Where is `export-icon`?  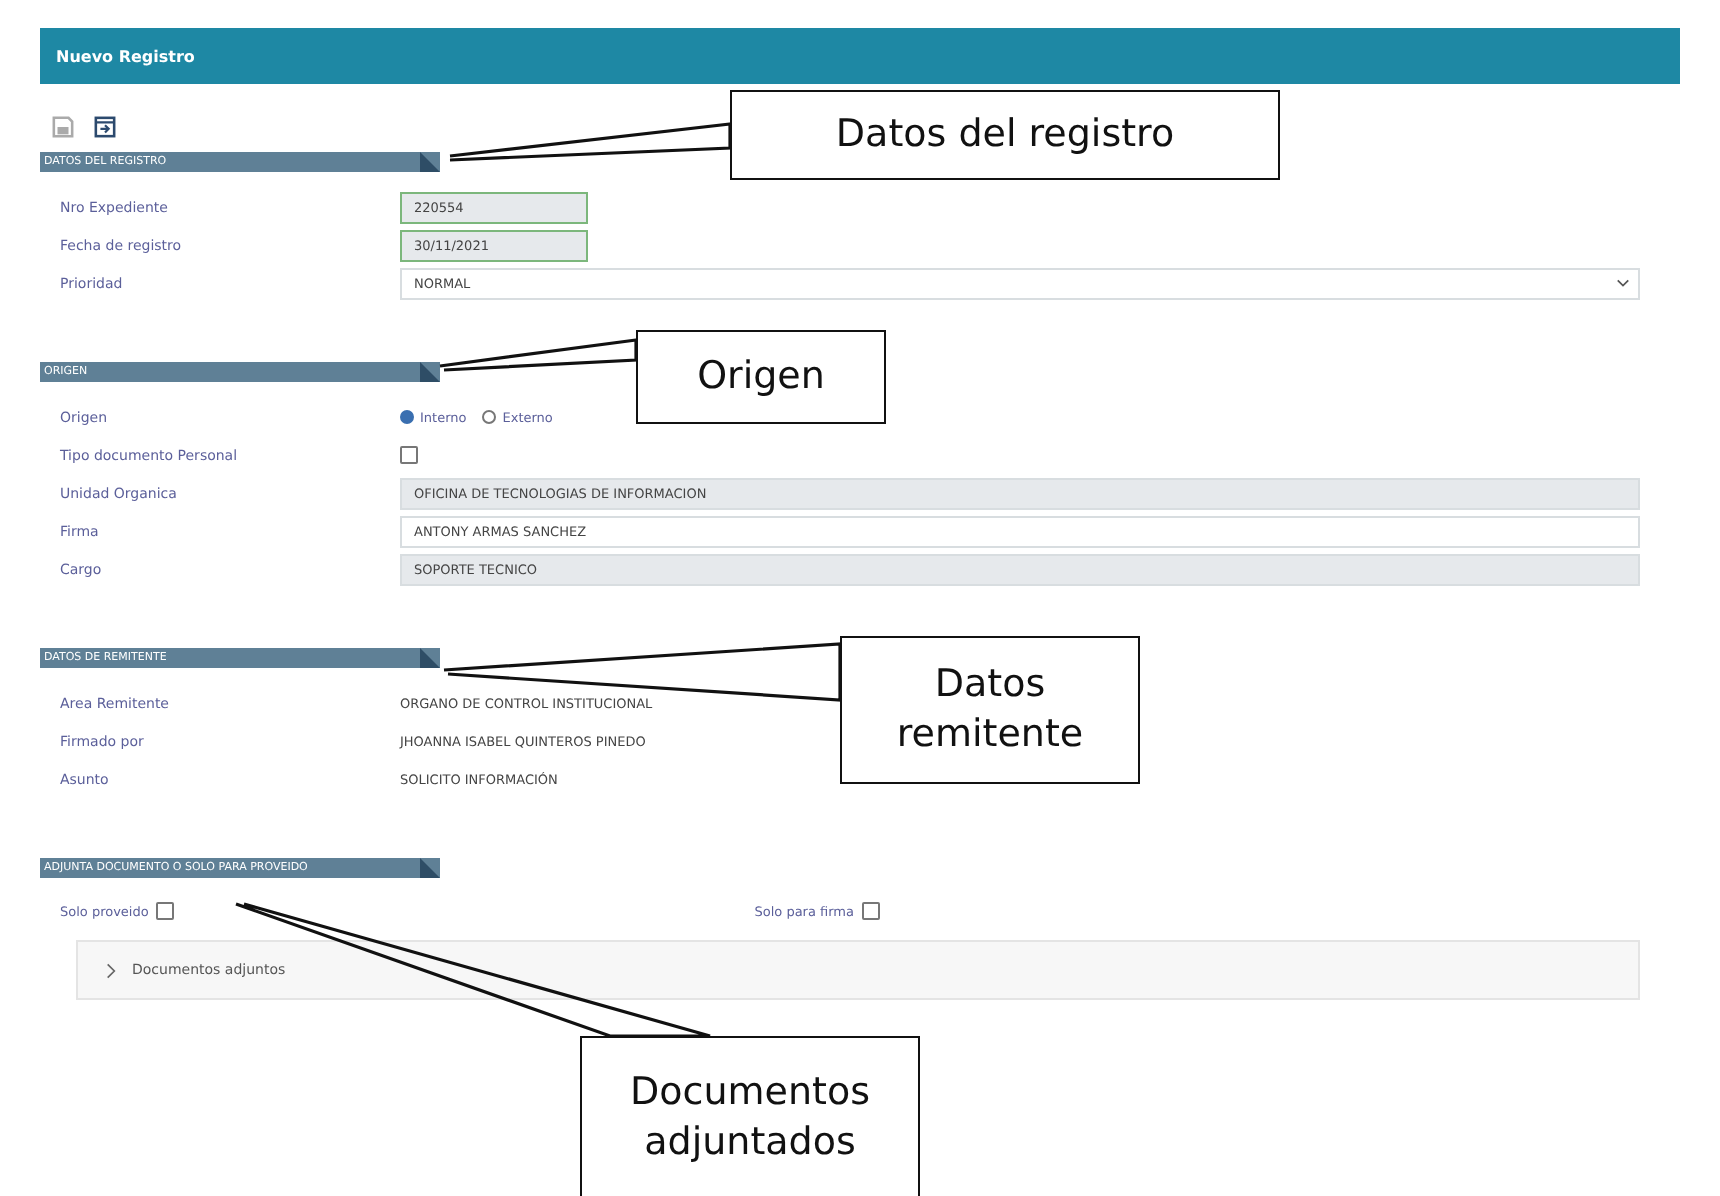 export-icon is located at coordinates (105, 127).